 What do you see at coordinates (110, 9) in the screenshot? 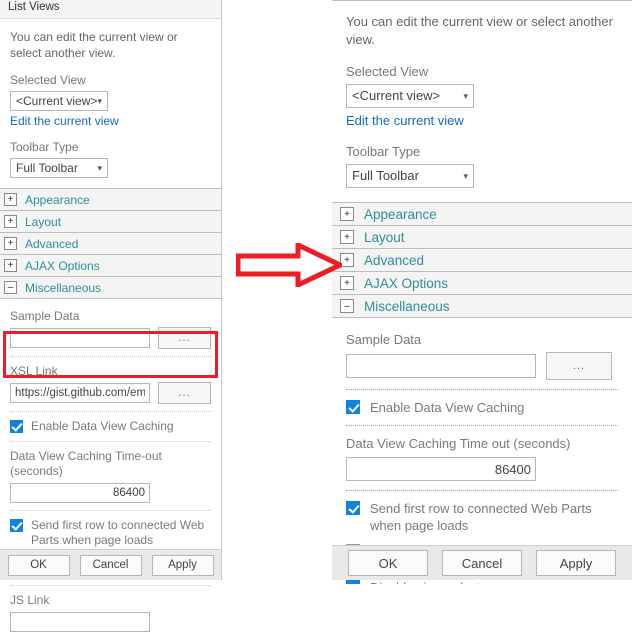
I see `webpart-panel-title: List Views` at bounding box center [110, 9].